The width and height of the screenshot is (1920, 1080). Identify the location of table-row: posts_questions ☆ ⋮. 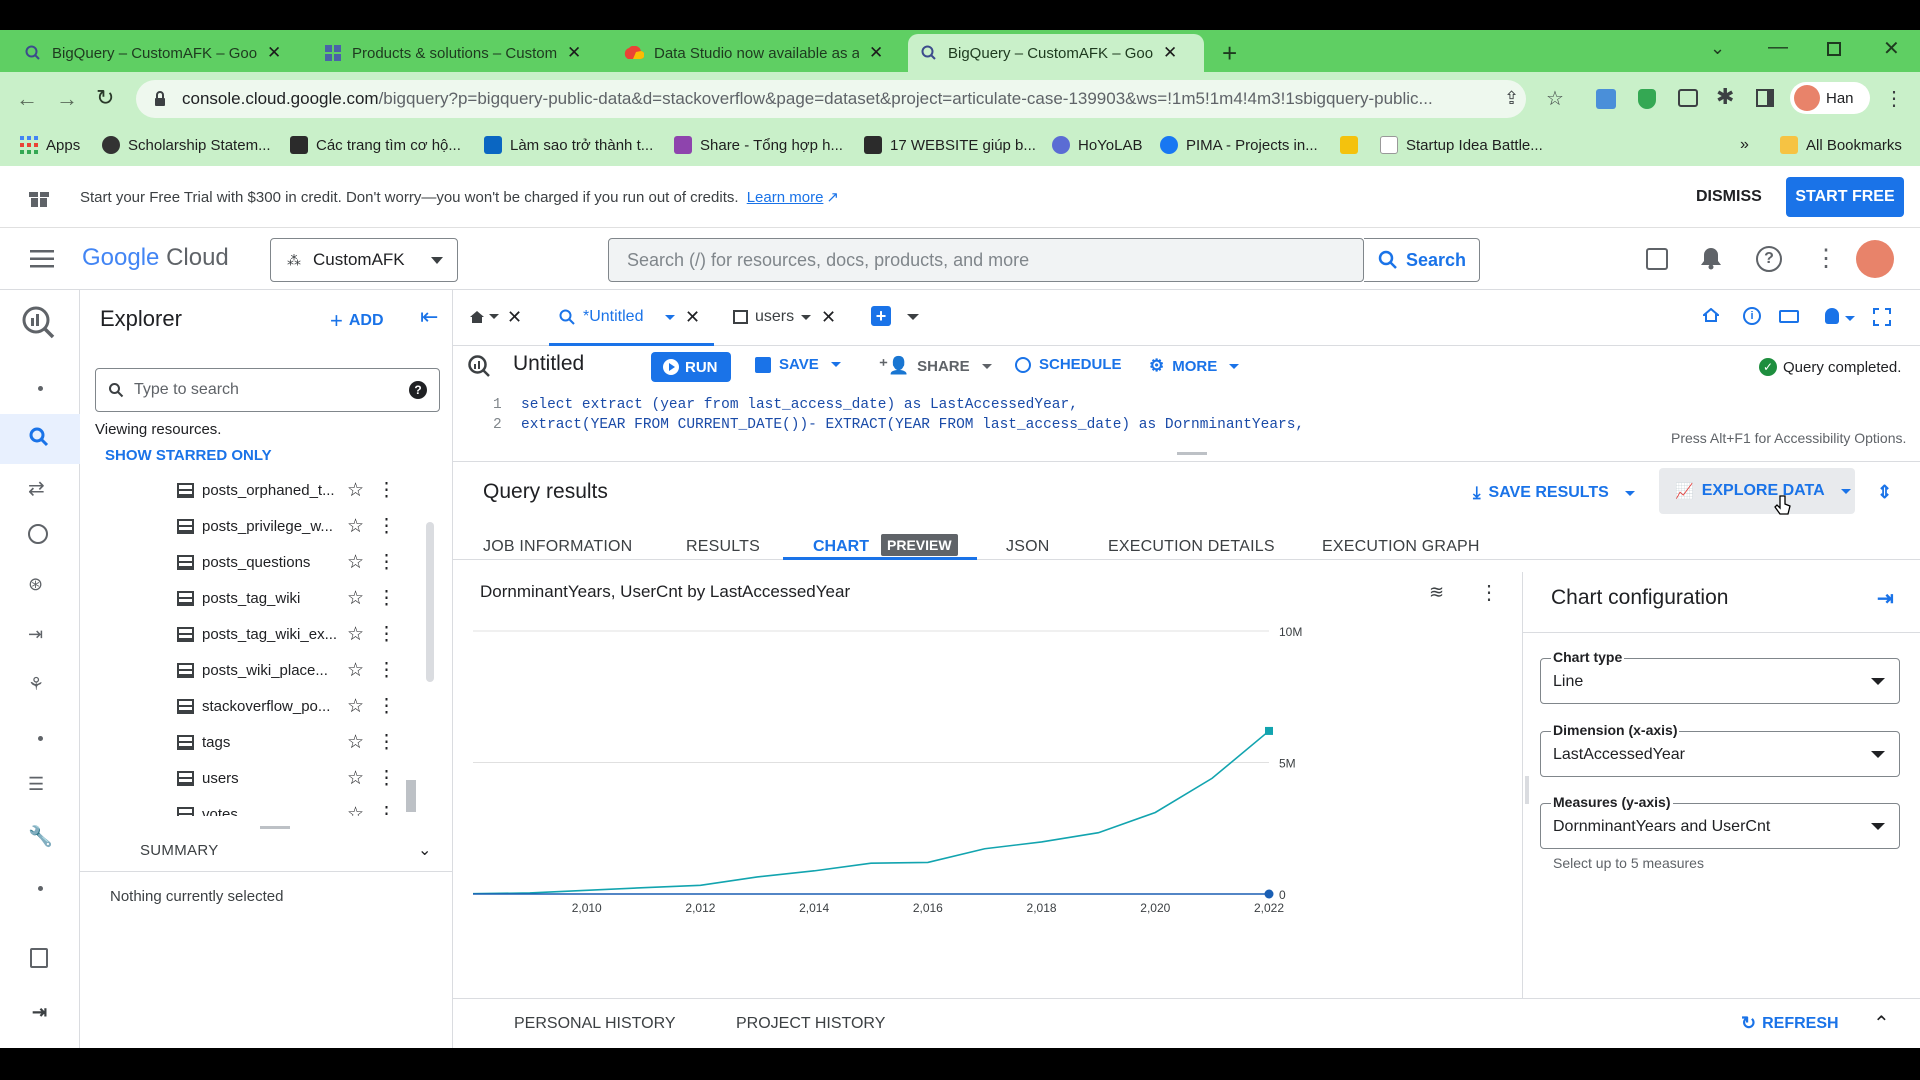
(298, 562).